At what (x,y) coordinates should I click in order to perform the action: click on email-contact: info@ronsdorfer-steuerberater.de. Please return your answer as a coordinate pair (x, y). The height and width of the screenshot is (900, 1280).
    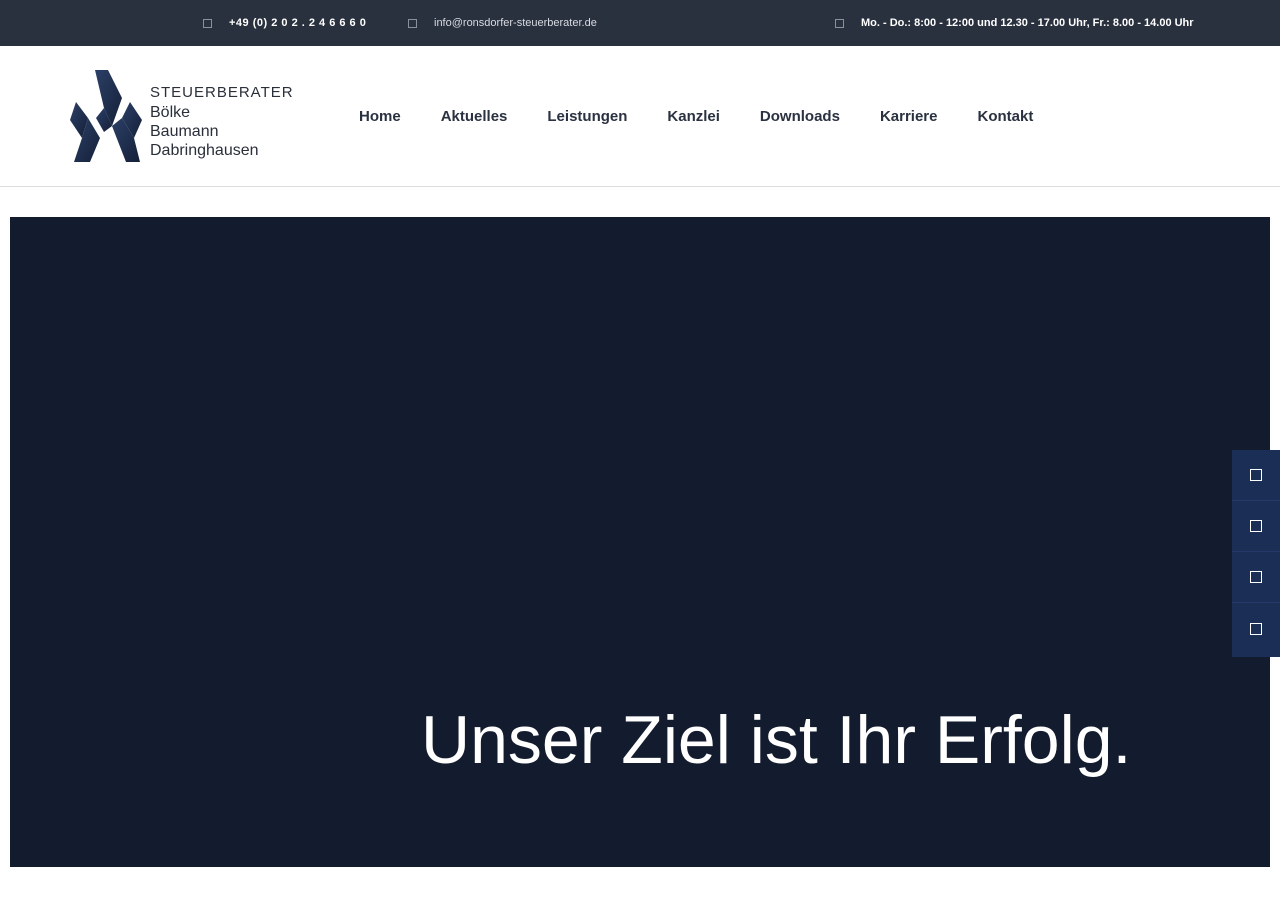
    Looking at the image, I should click on (502, 23).